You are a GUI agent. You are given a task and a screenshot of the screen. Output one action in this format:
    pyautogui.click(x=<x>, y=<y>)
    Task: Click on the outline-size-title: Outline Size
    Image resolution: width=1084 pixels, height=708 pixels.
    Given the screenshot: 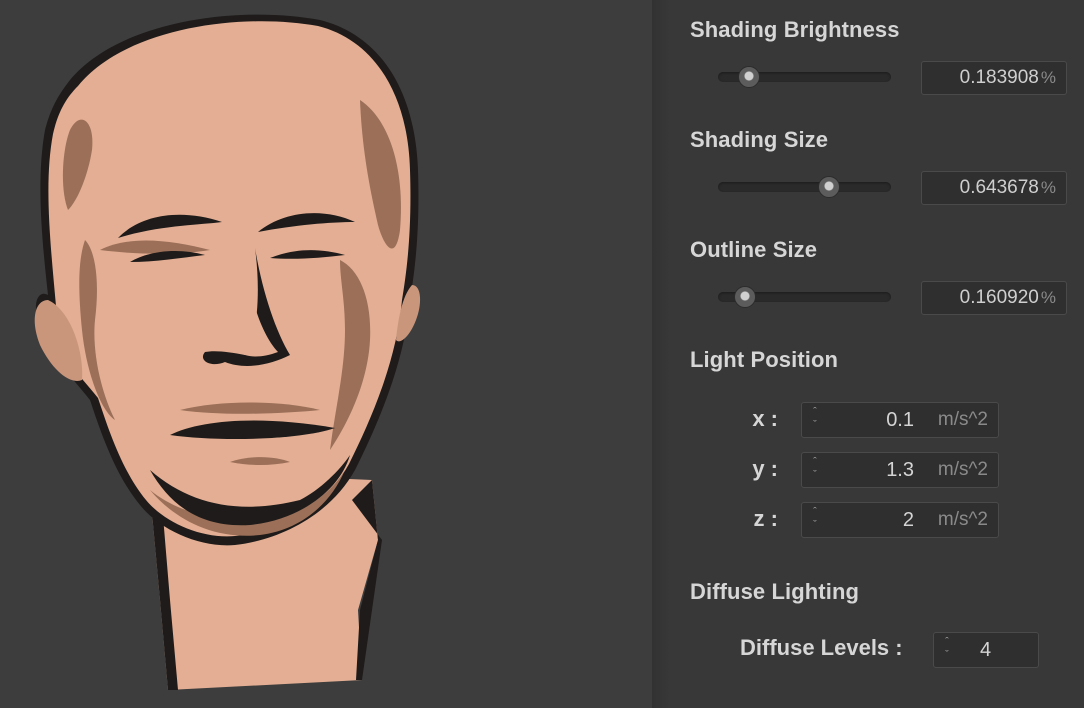 What is the action you would take?
    pyautogui.click(x=754, y=249)
    